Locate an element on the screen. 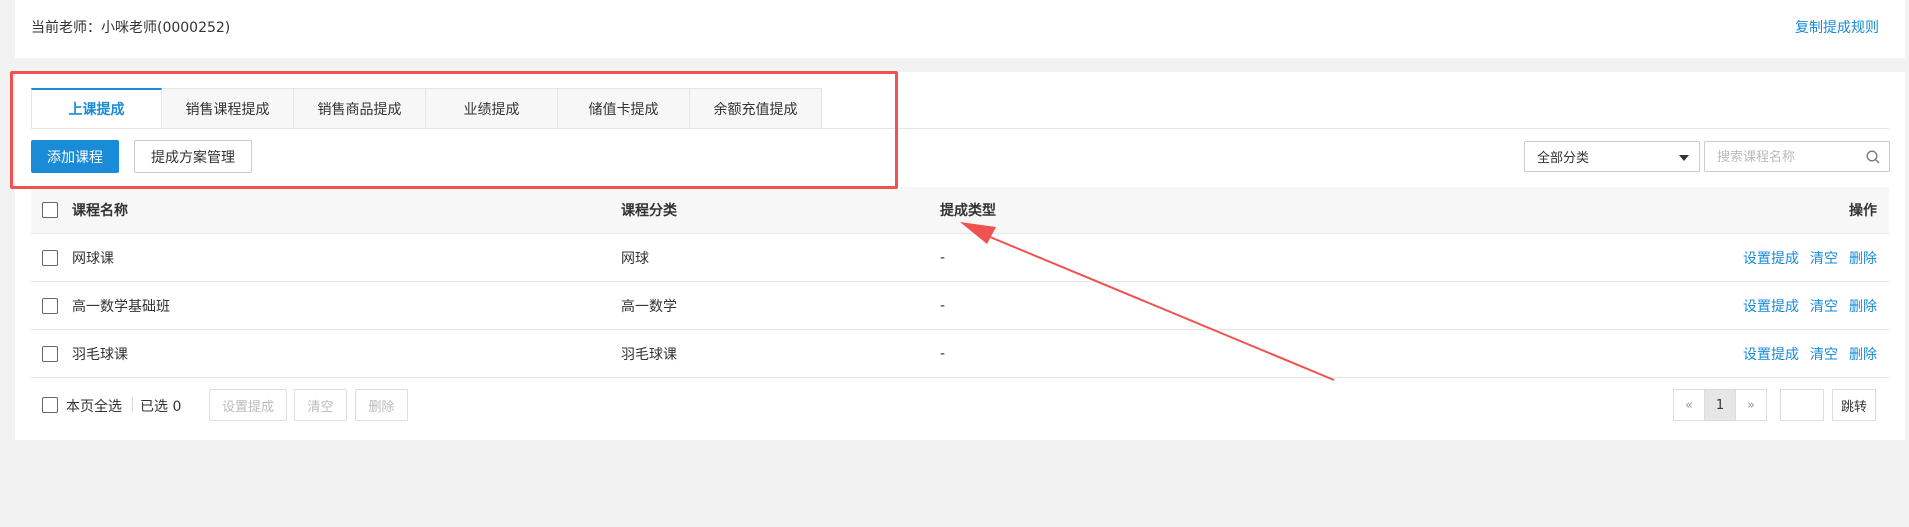  tab-class-commission: 上课提成 is located at coordinates (96, 108).